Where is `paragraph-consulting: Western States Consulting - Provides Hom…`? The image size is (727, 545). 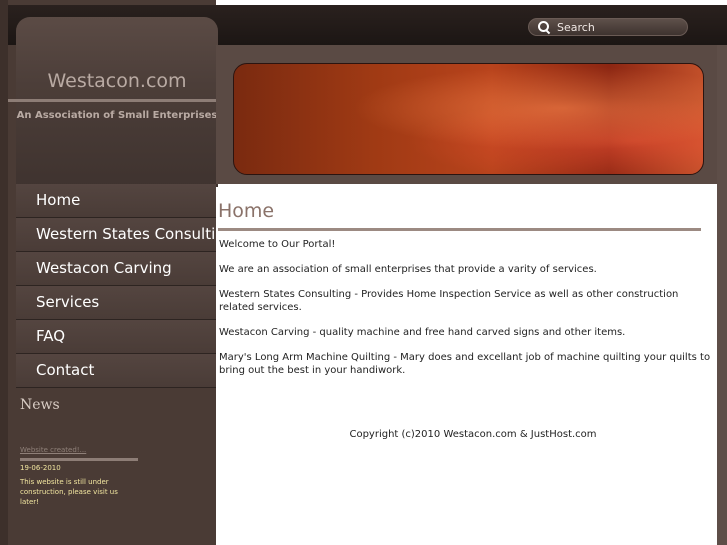 paragraph-consulting: Western States Consulting - Provides Hom… is located at coordinates (449, 301).